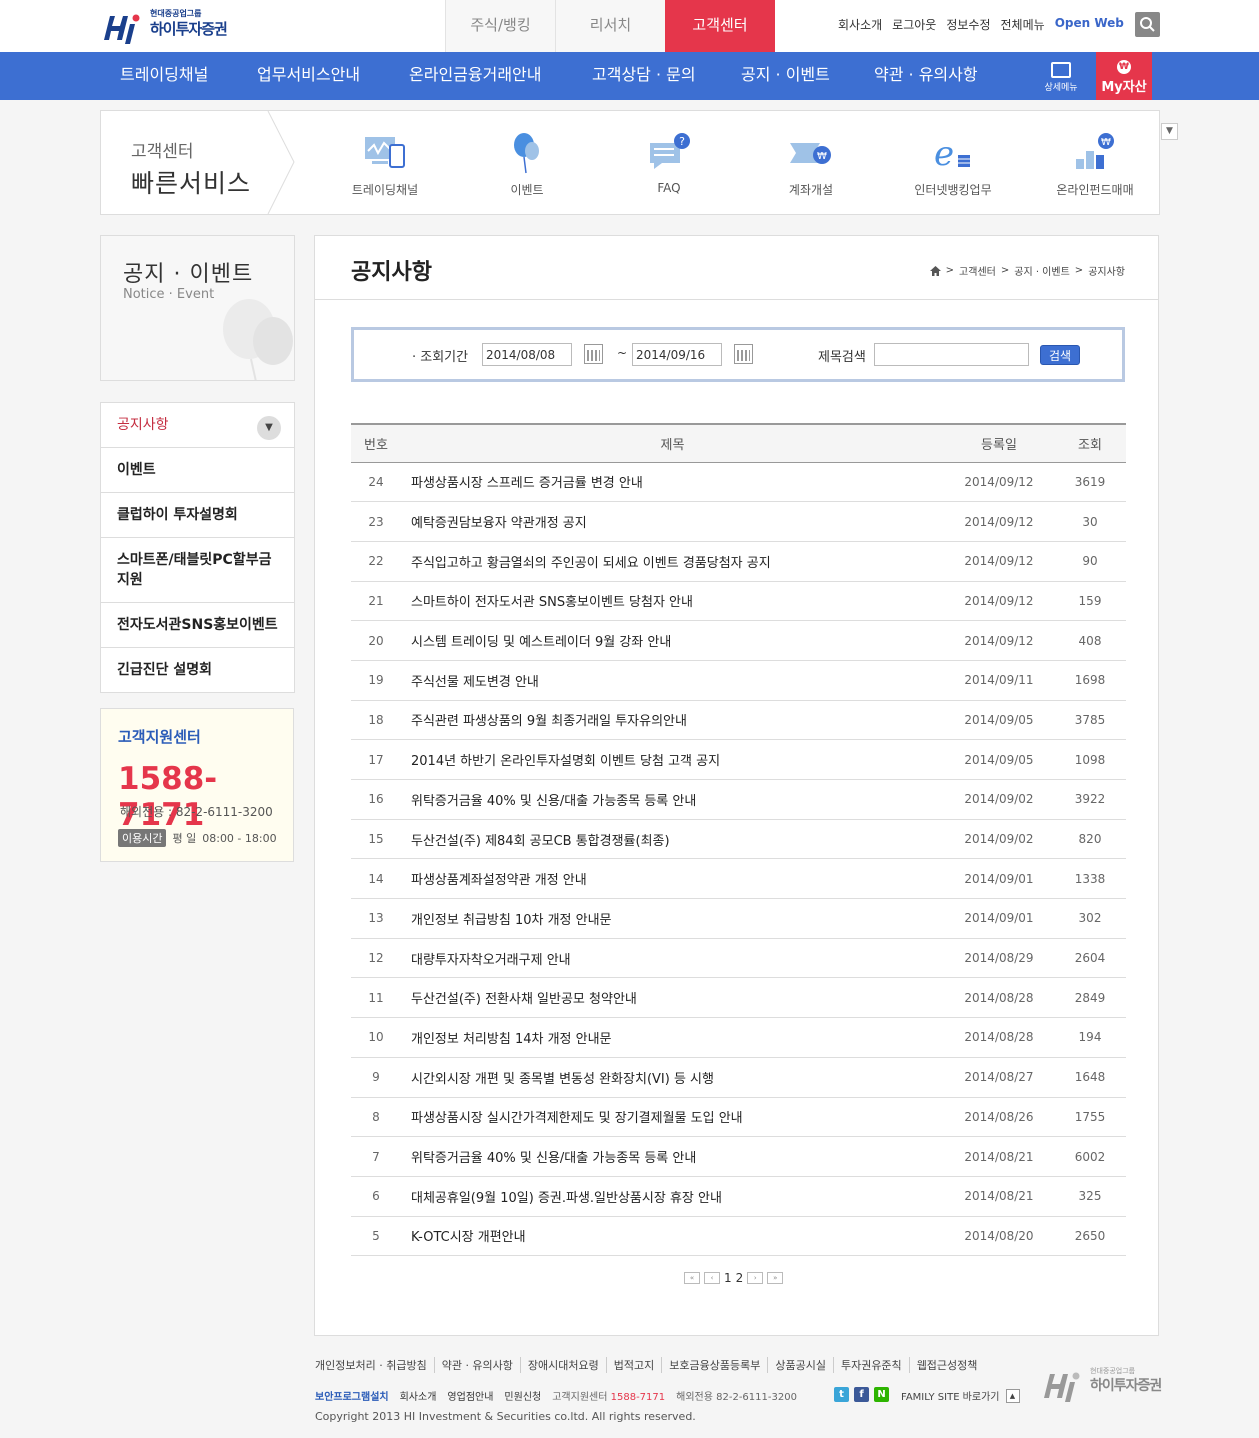 Image resolution: width=1259 pixels, height=1438 pixels. Describe the element at coordinates (785, 76) in the screenshot. I see `gnb-notice-event: 공지 · 이벤트` at that location.